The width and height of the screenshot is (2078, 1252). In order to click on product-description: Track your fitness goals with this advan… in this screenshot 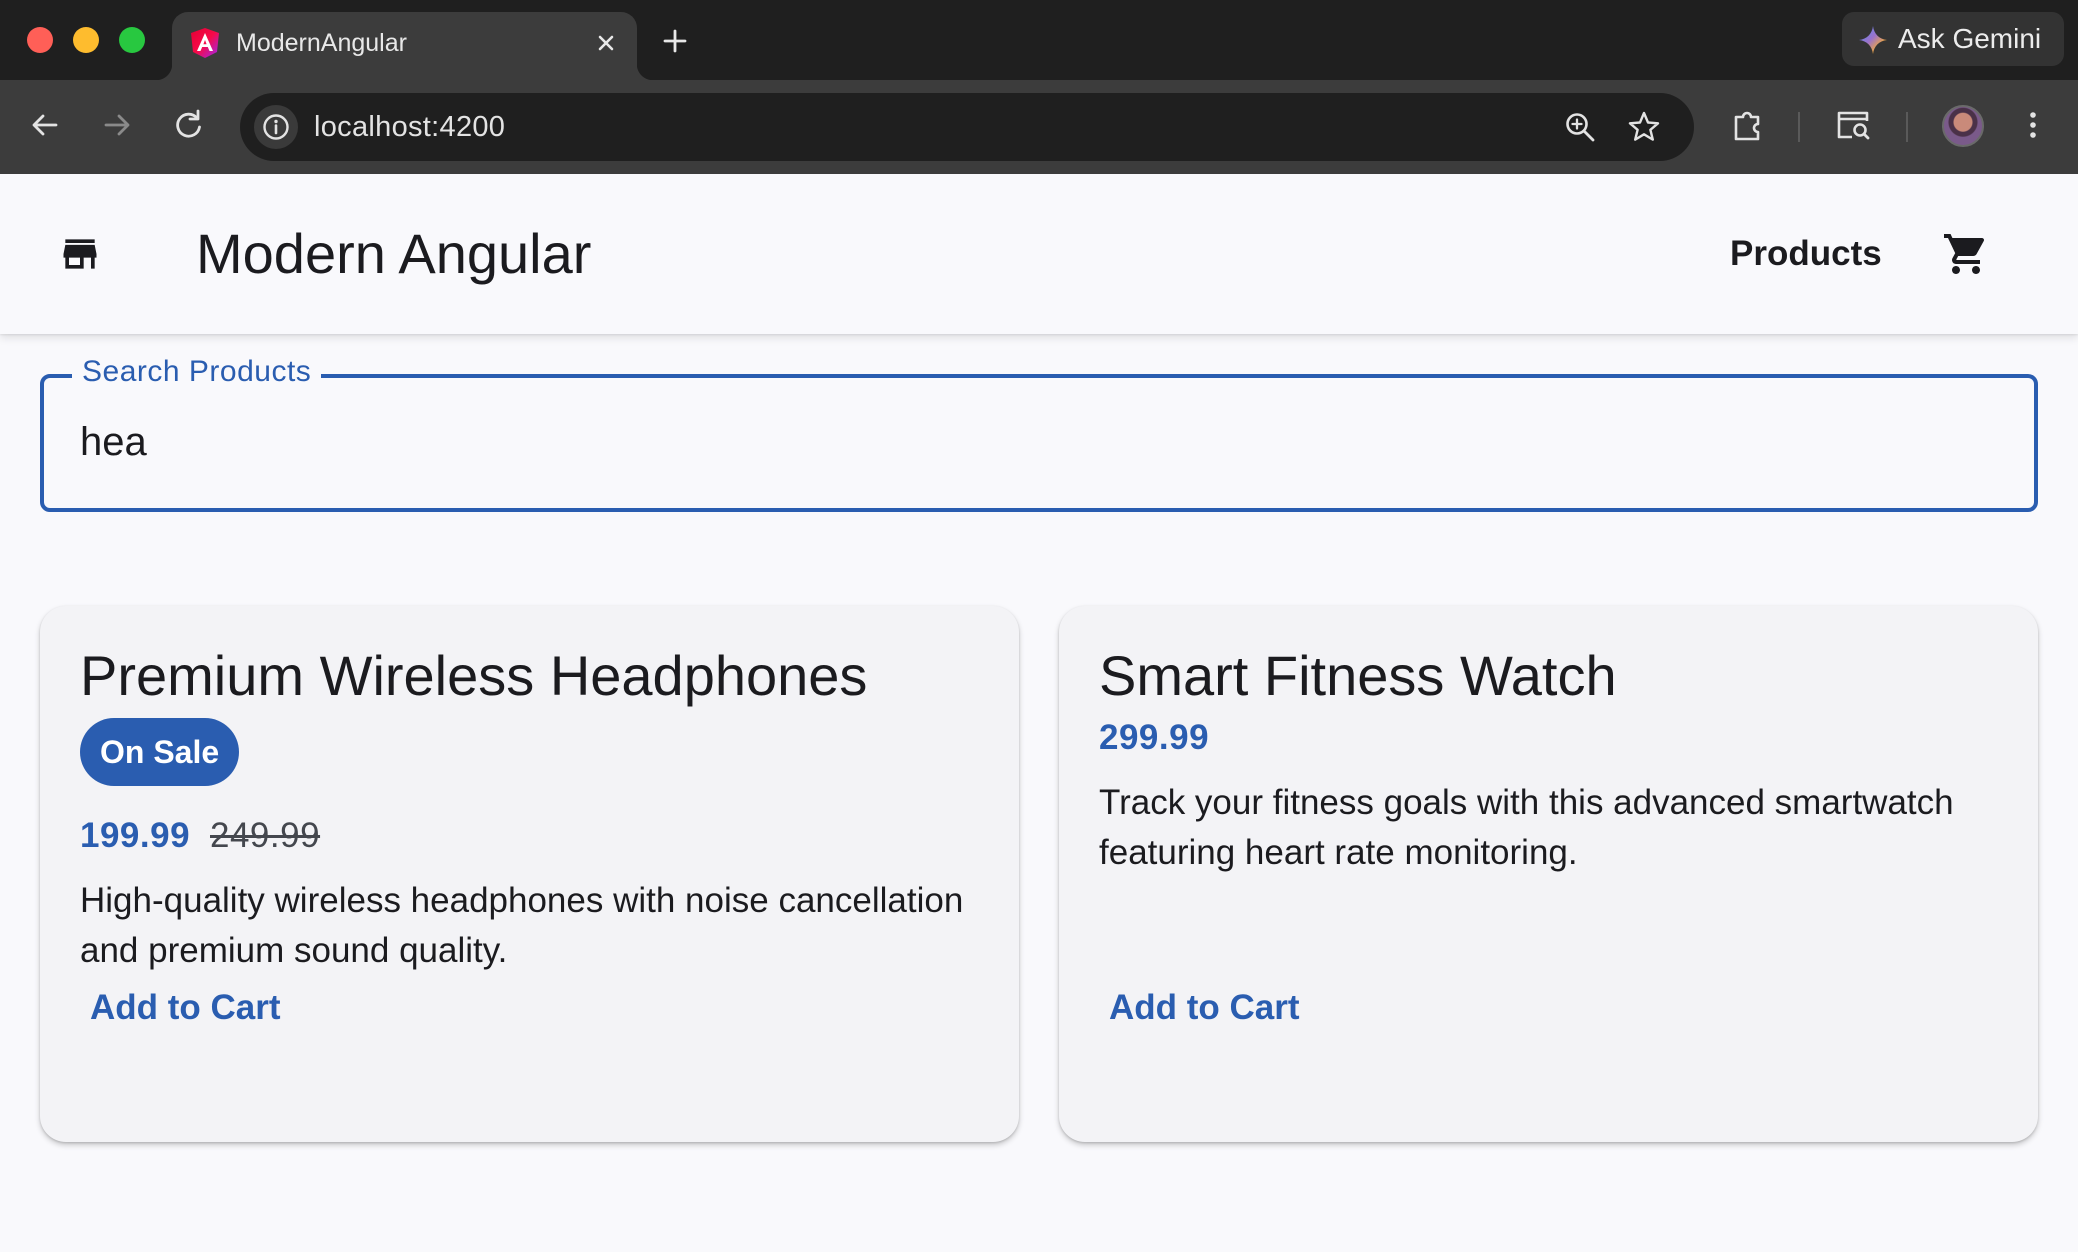, I will do `click(1526, 827)`.